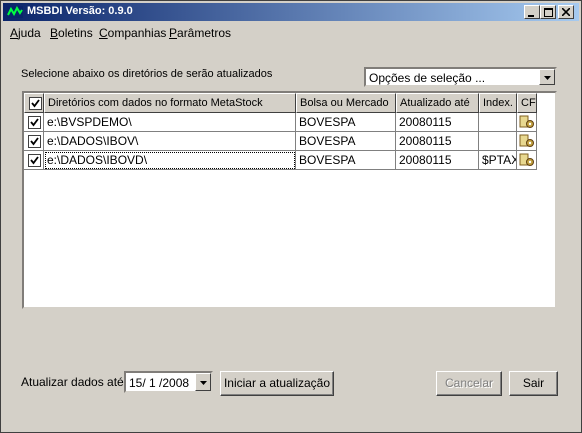 The width and height of the screenshot is (582, 433). I want to click on menu-companhias: Companhias, so click(132, 33).